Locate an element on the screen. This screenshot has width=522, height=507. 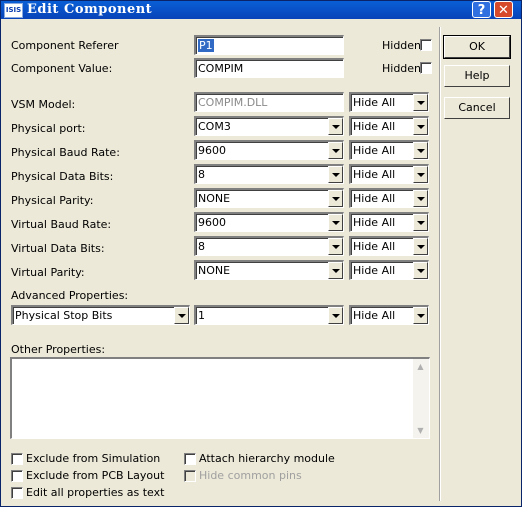
row-label: Virtual Baud Rate: is located at coordinates (61, 224).